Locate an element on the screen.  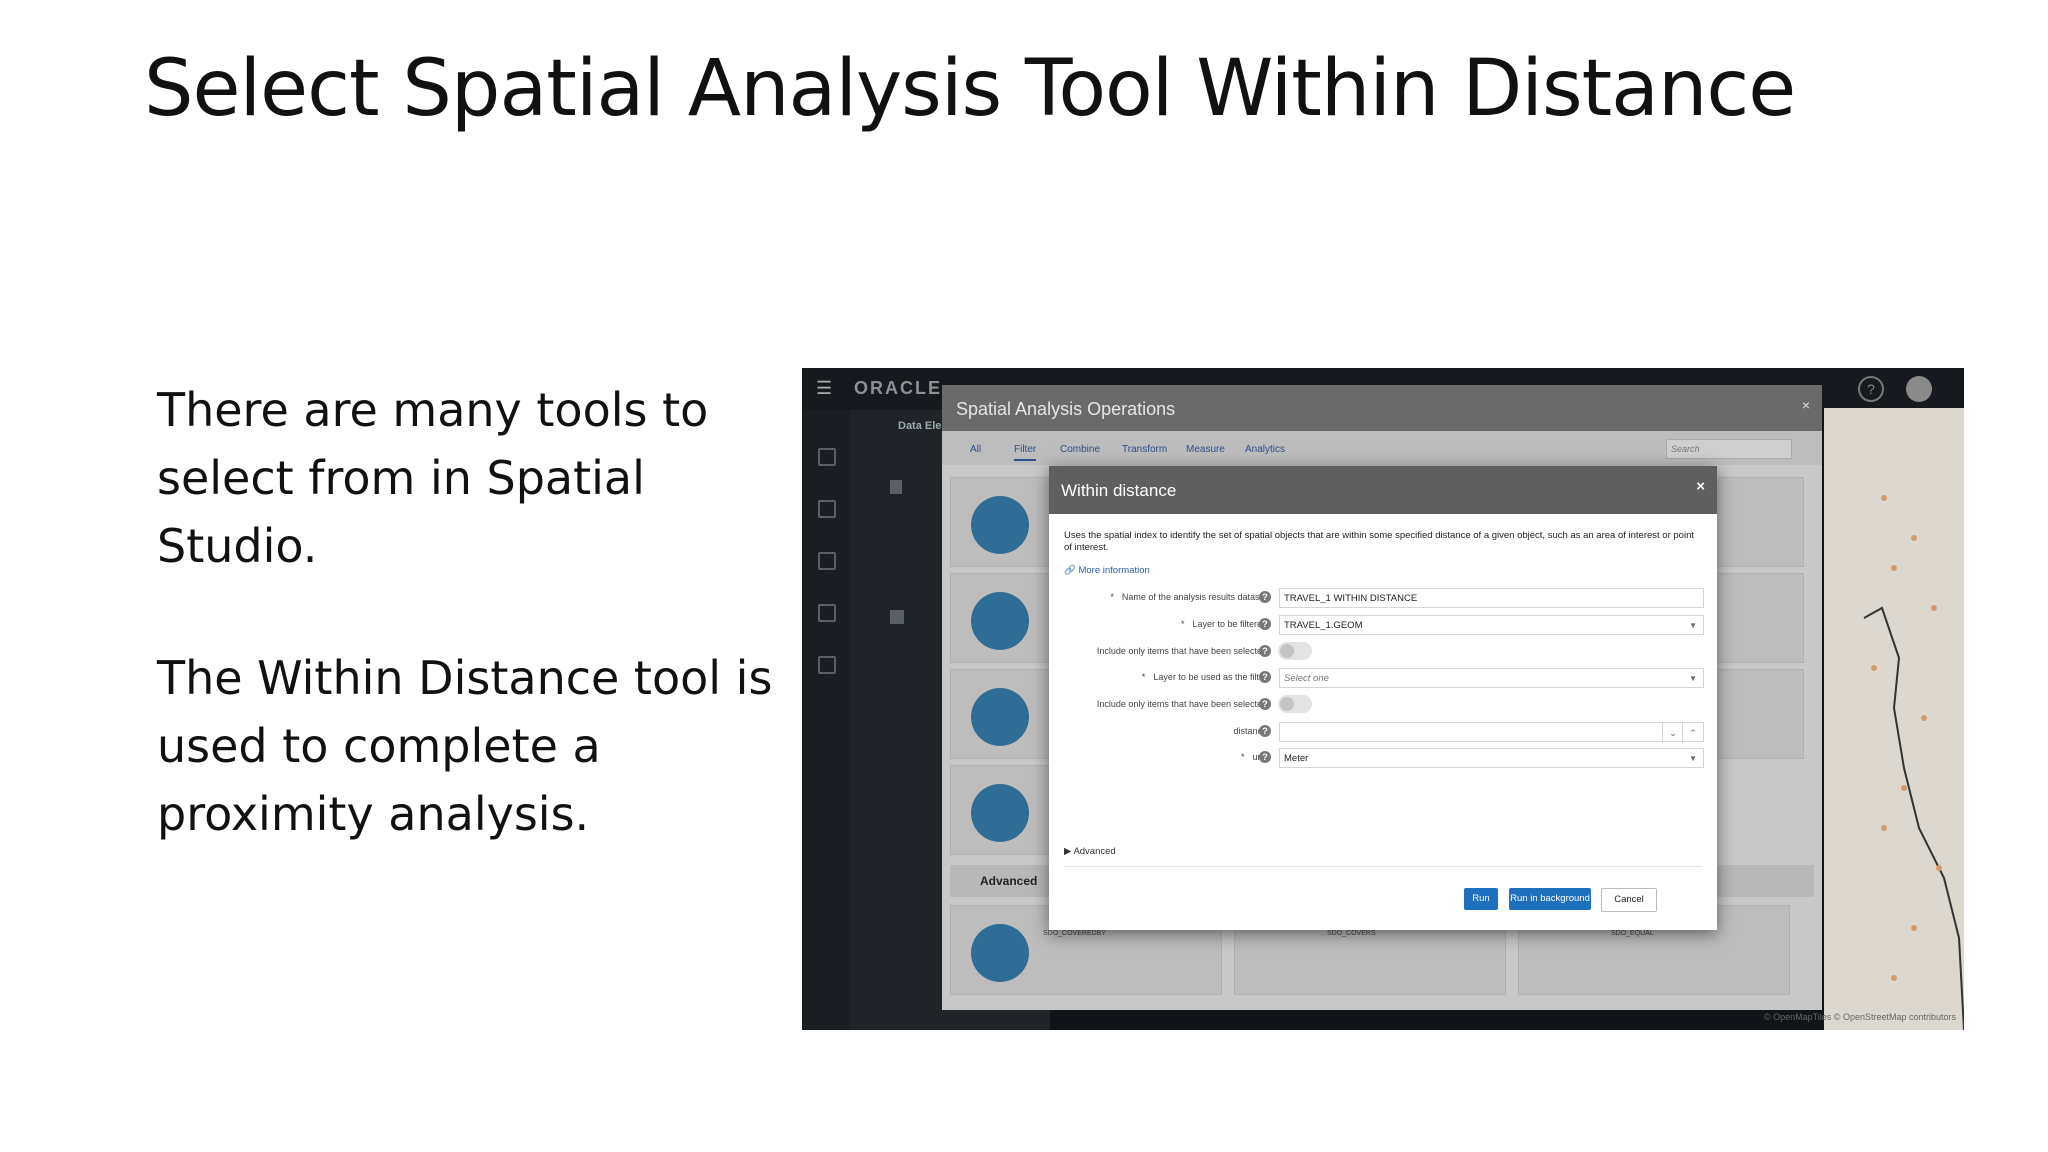
operations-window-header: Spatial Analysis Operations × is located at coordinates (1382, 408).